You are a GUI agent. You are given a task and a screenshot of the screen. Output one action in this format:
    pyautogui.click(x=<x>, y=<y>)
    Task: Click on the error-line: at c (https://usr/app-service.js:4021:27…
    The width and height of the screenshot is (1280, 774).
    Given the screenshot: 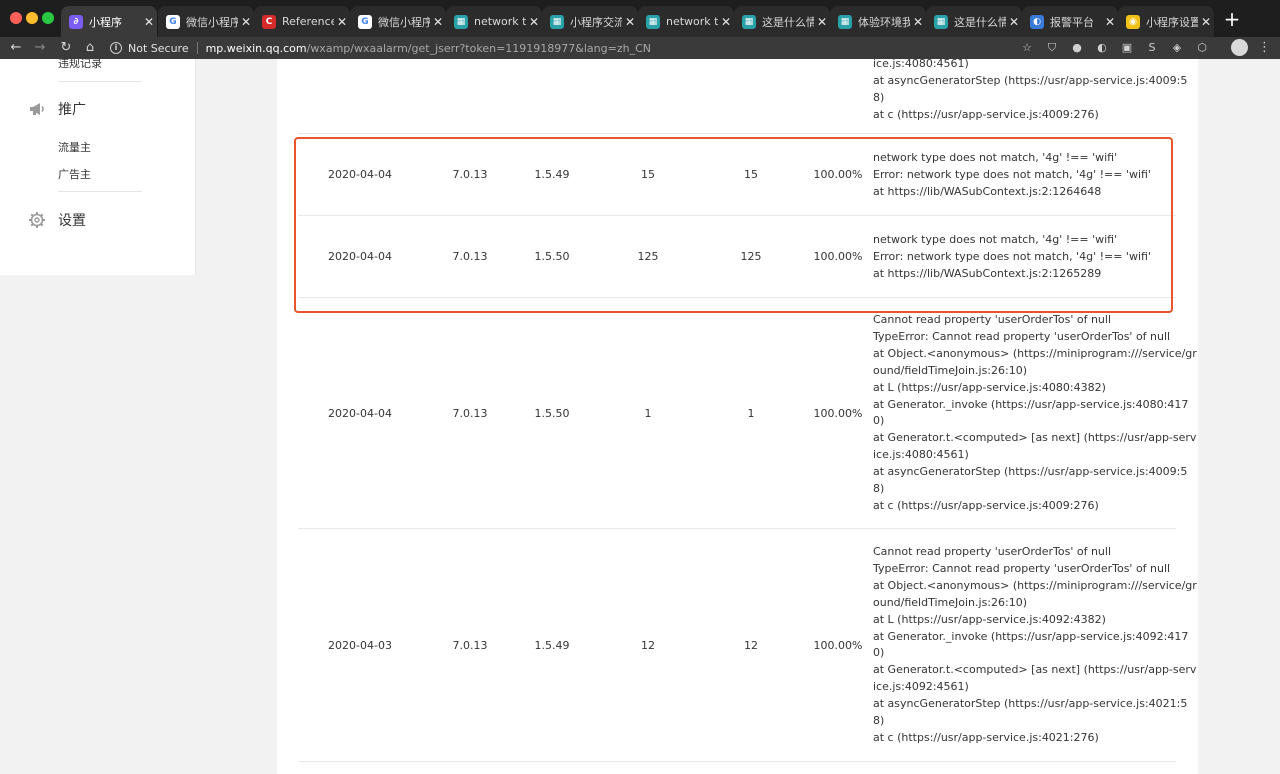 What is the action you would take?
    pyautogui.click(x=986, y=737)
    